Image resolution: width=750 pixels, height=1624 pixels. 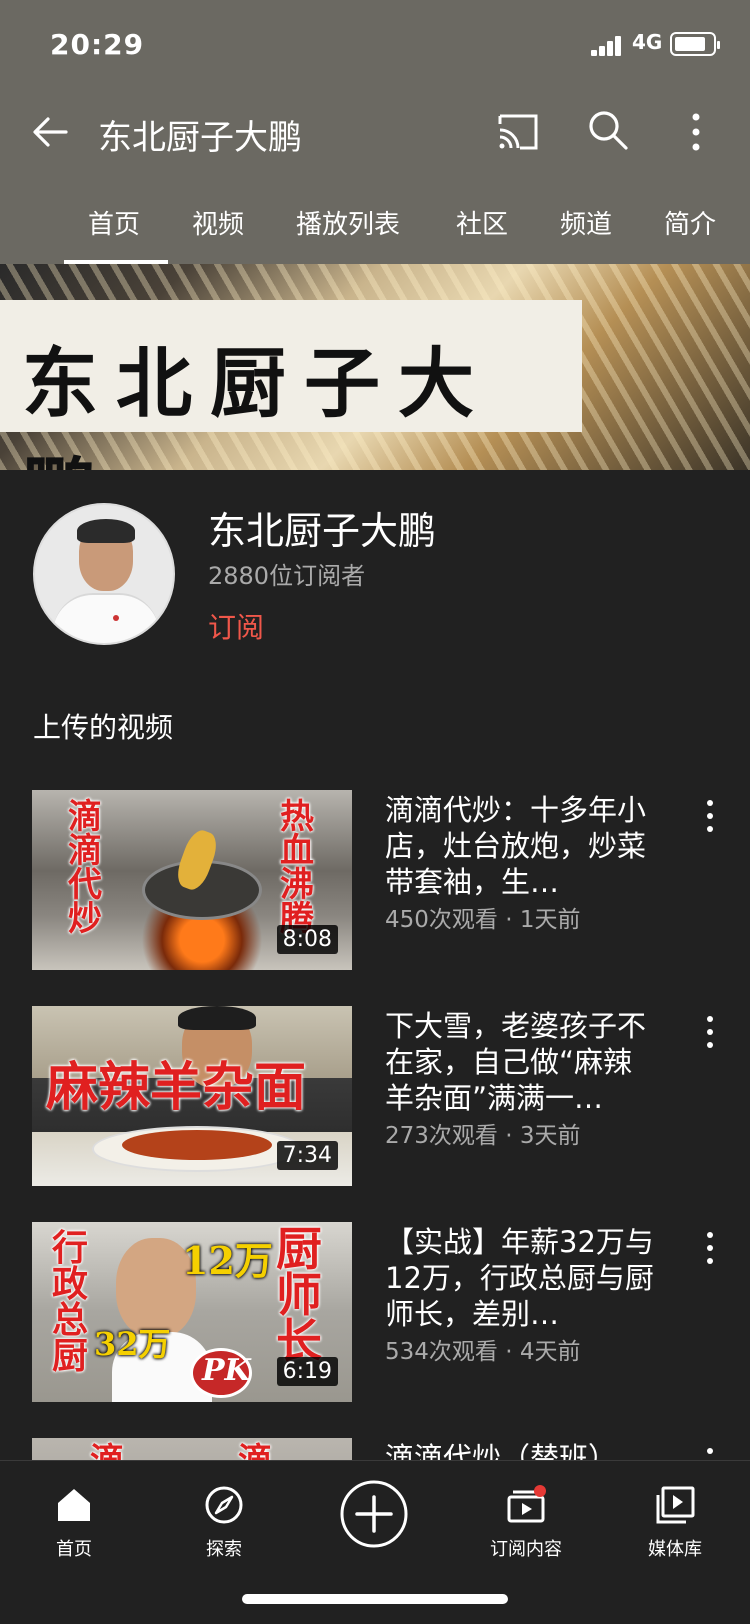 What do you see at coordinates (192, 1312) in the screenshot?
I see `video-thumbnail: PK 行政总厨 厨师长 12万 32万 6:19` at bounding box center [192, 1312].